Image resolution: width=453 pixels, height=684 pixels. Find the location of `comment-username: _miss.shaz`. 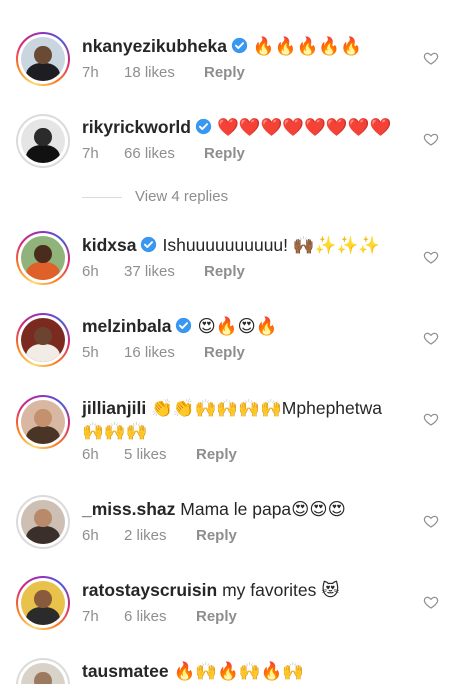

comment-username: _miss.shaz is located at coordinates (128, 509).